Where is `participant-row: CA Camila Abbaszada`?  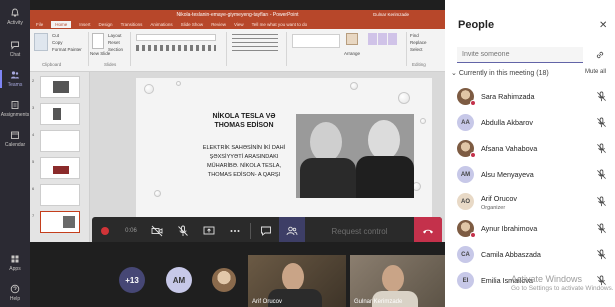 participant-row: CA Camila Abbaszada is located at coordinates (530, 255).